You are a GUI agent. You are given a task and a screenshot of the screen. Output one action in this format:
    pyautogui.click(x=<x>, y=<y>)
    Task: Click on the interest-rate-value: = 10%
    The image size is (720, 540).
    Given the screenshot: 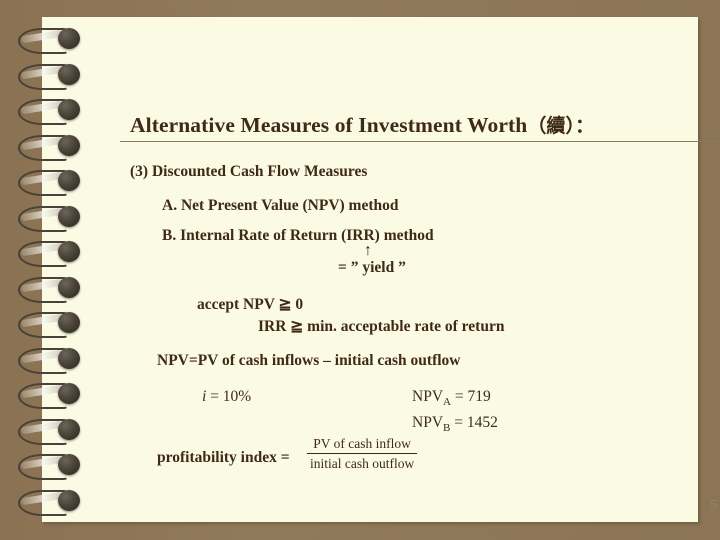 What is the action you would take?
    pyautogui.click(x=231, y=396)
    